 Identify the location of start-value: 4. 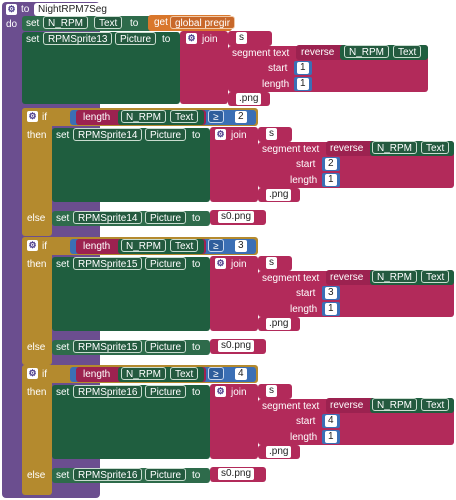
(331, 421).